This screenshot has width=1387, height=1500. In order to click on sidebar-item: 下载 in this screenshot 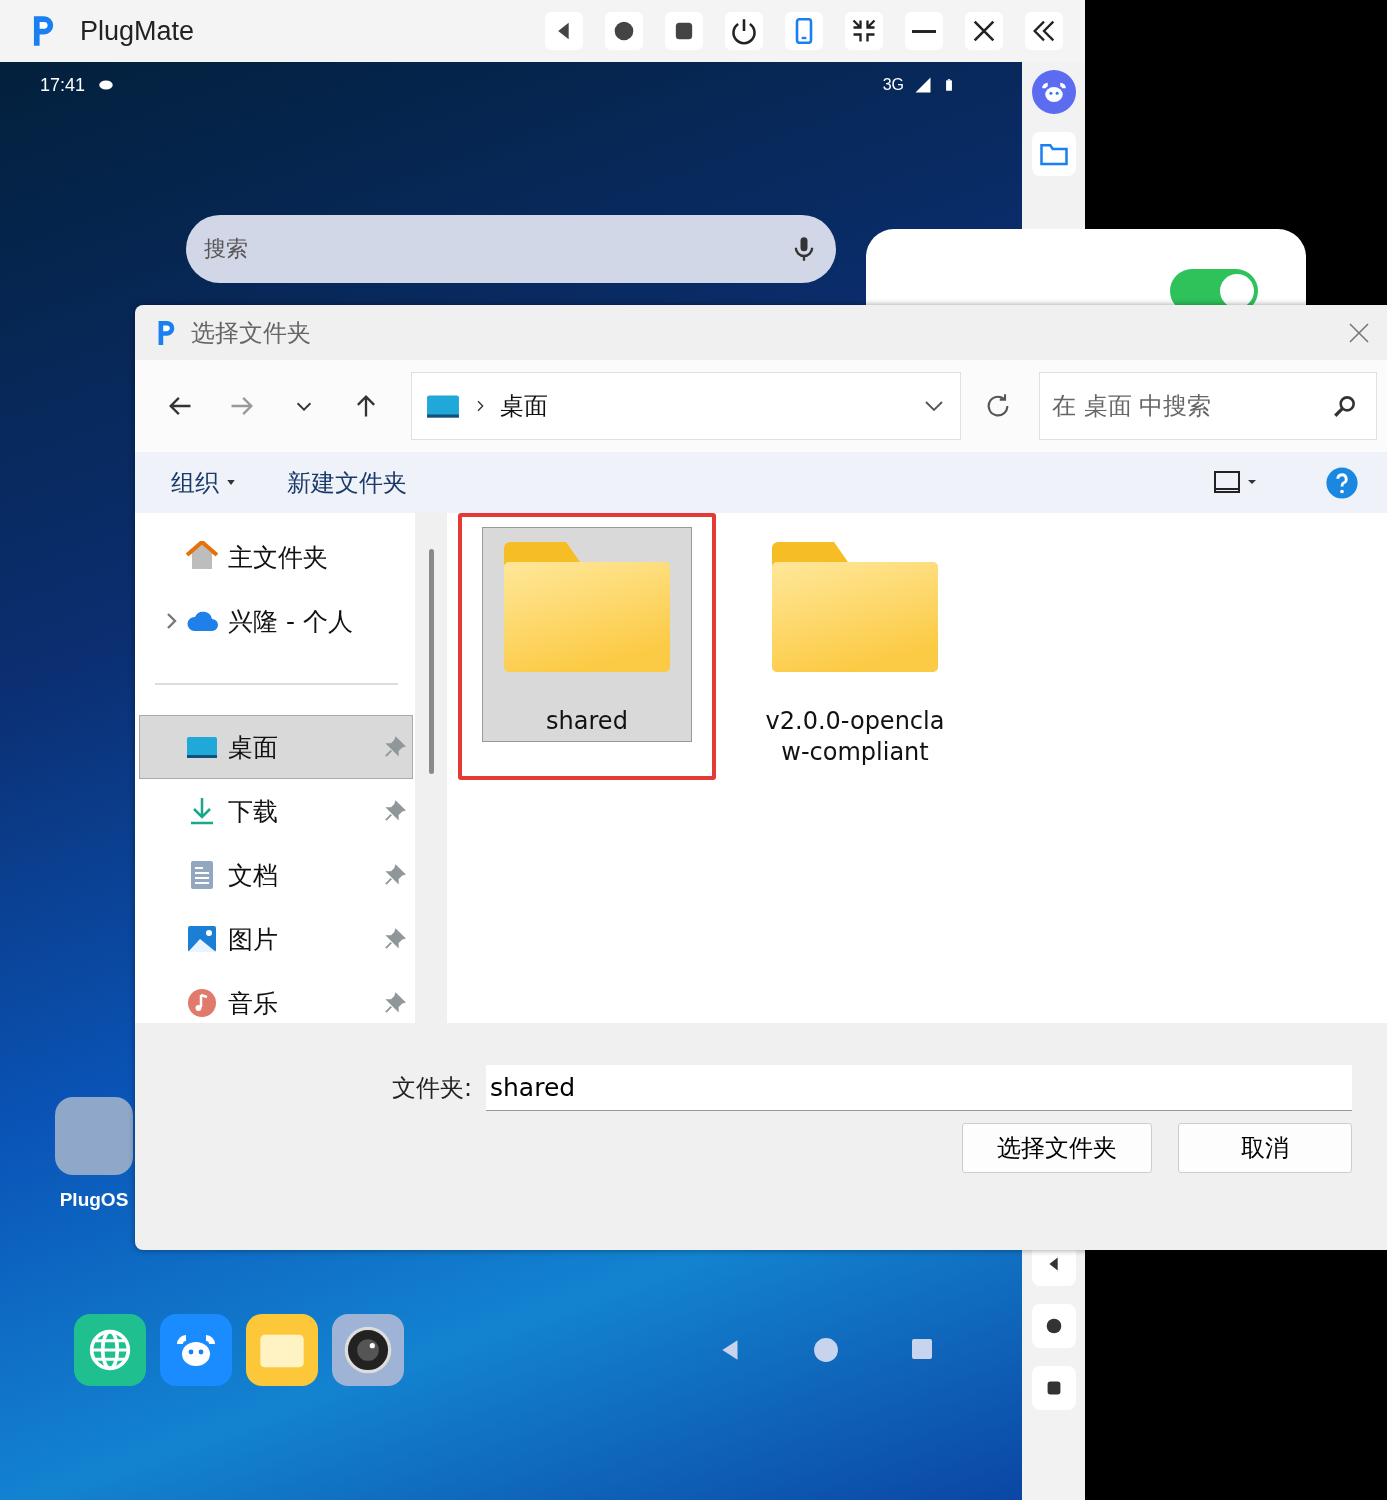, I will do `click(276, 811)`.